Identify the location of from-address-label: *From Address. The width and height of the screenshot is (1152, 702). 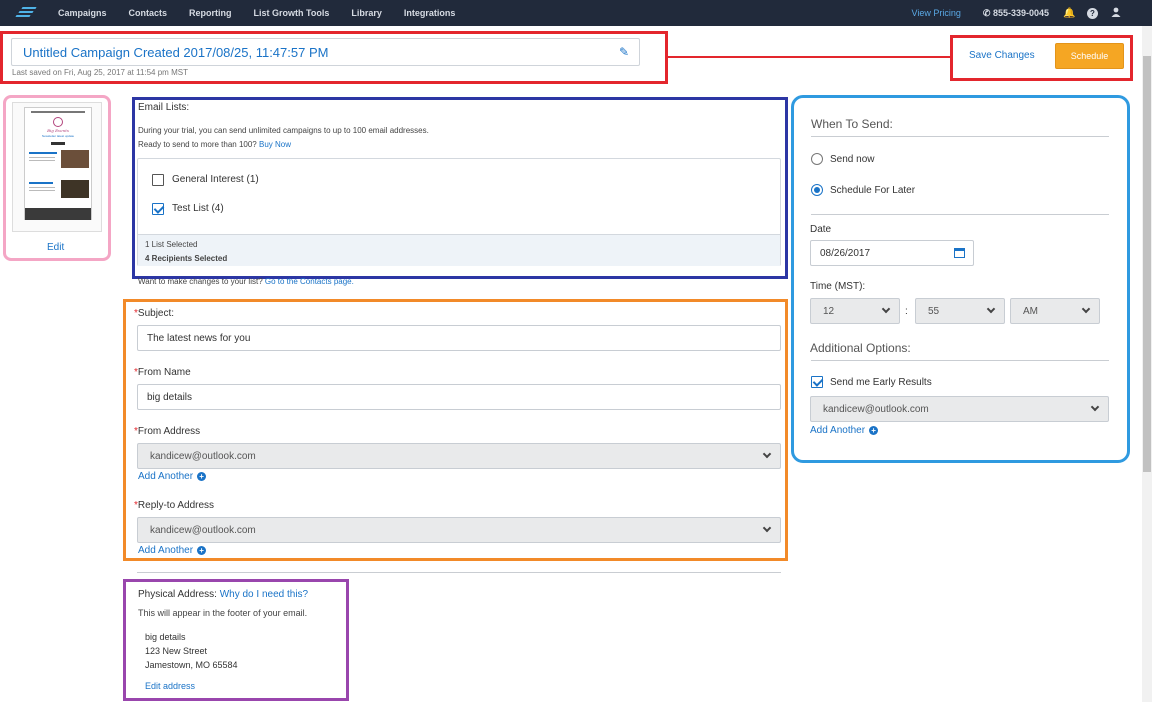
(167, 431).